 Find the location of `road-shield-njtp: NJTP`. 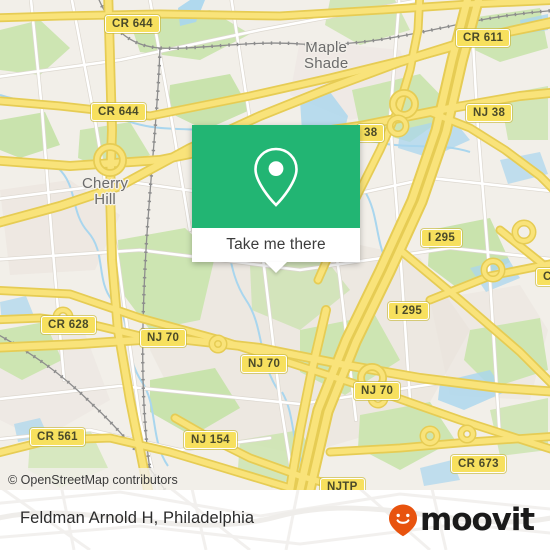

road-shield-njtp: NJTP is located at coordinates (342, 484).